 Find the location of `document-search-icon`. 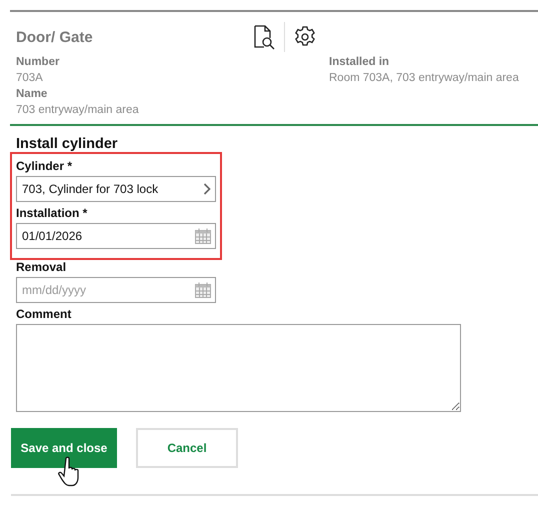

document-search-icon is located at coordinates (264, 37).